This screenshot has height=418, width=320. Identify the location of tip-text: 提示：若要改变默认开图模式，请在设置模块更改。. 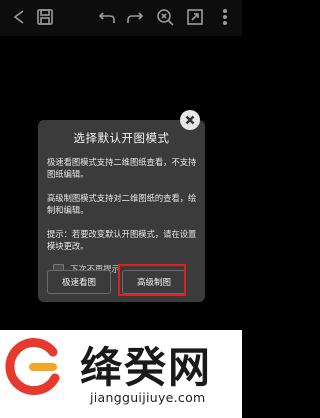
(122, 240).